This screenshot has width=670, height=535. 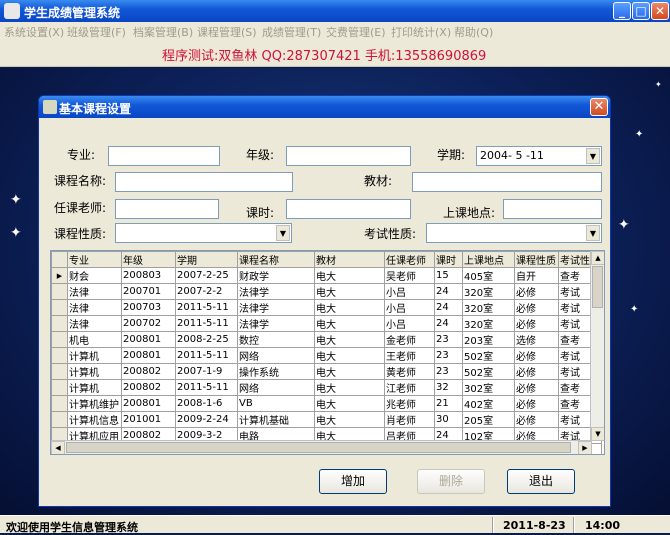 I want to click on table-cell: 财政学, so click(x=276, y=275).